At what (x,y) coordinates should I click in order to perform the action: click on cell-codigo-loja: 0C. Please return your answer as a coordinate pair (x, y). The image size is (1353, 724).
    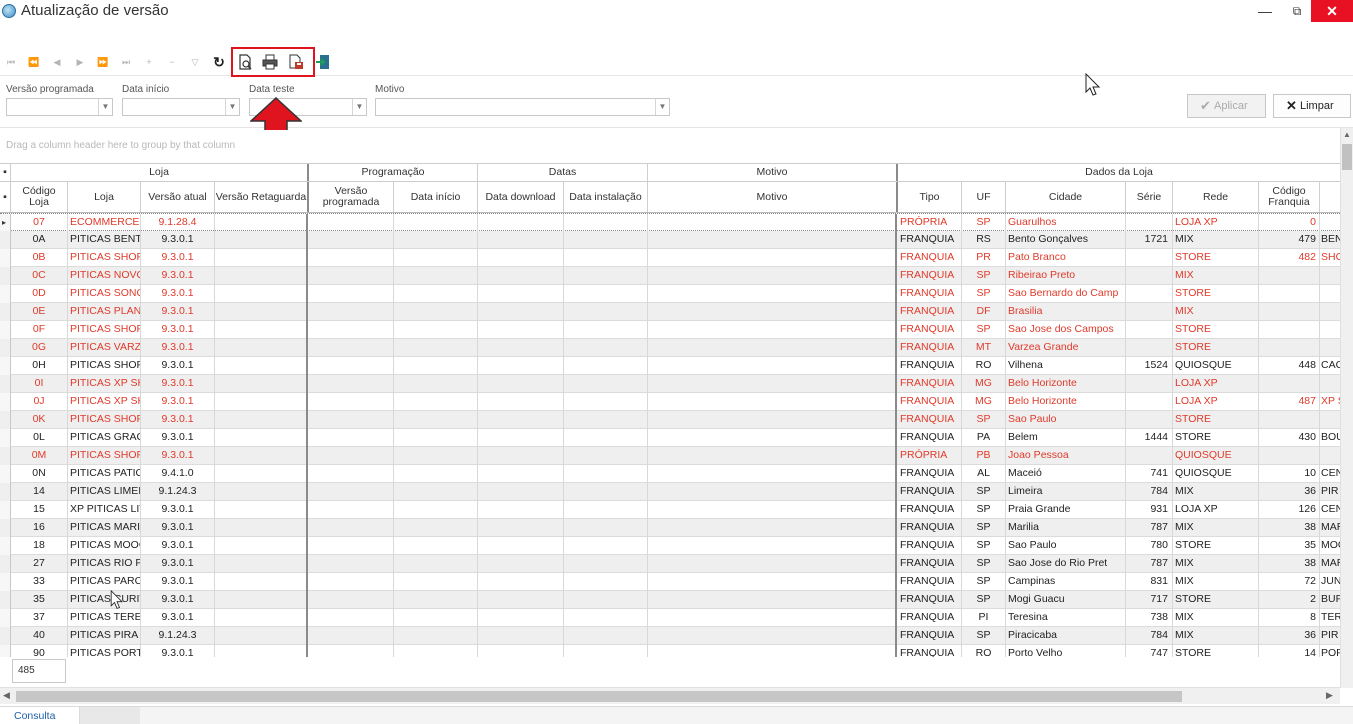
    Looking at the image, I should click on (39, 276).